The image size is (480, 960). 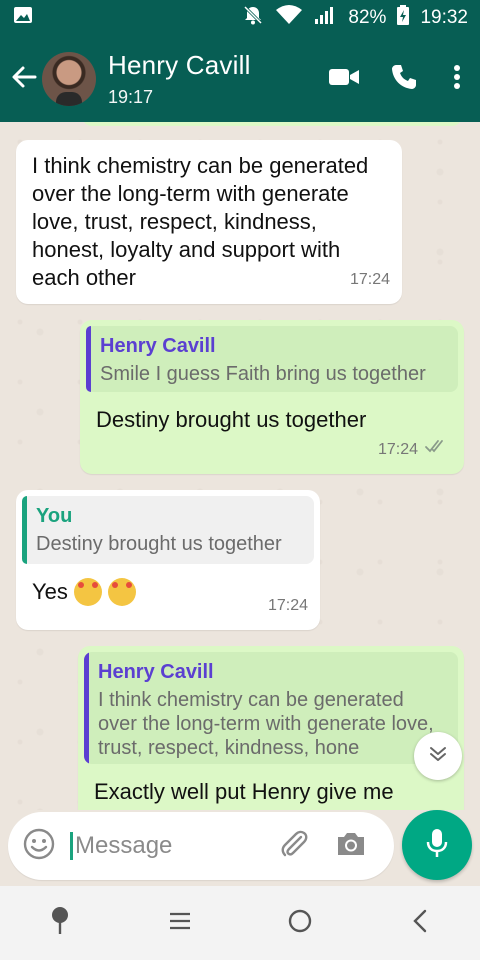 I want to click on home-circle-icon, so click(x=300, y=923).